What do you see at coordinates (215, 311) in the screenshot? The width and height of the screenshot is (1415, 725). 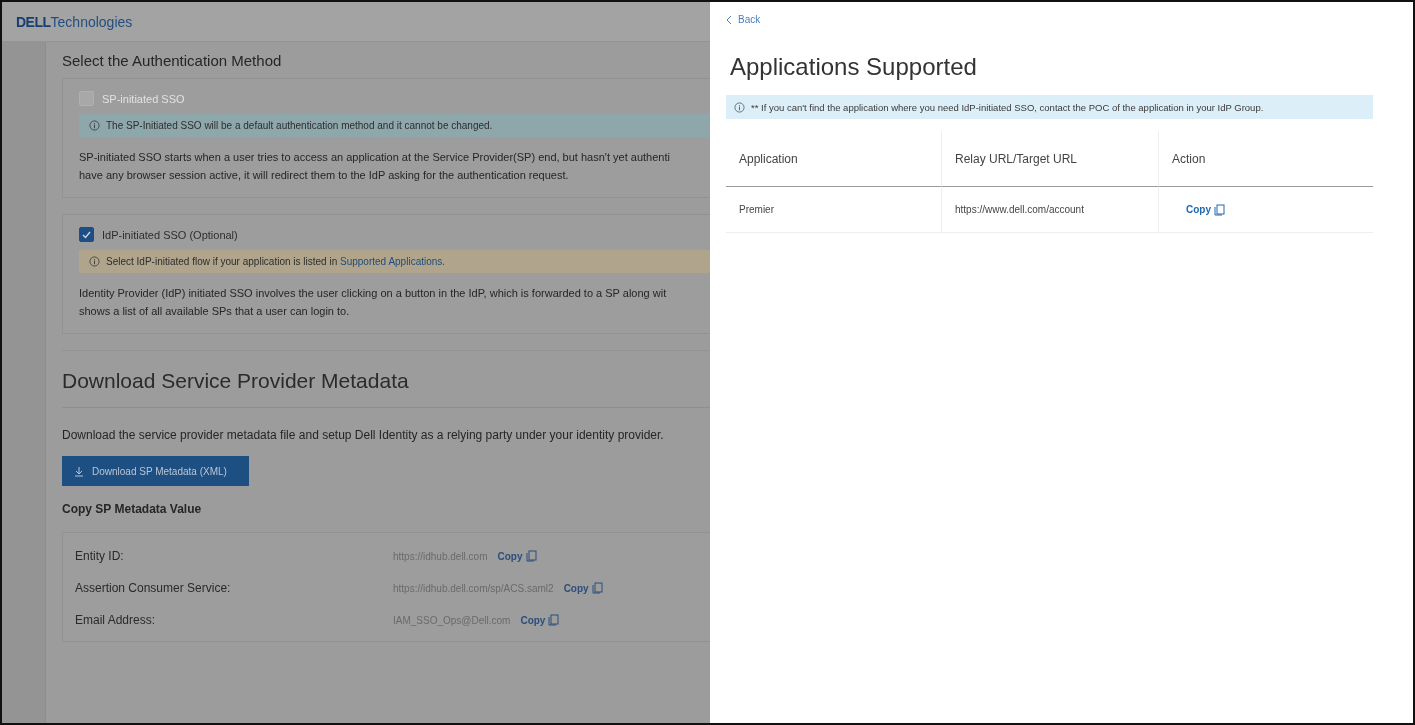 I see `description-line: shows a list of all available SPs that a user can login to.` at bounding box center [215, 311].